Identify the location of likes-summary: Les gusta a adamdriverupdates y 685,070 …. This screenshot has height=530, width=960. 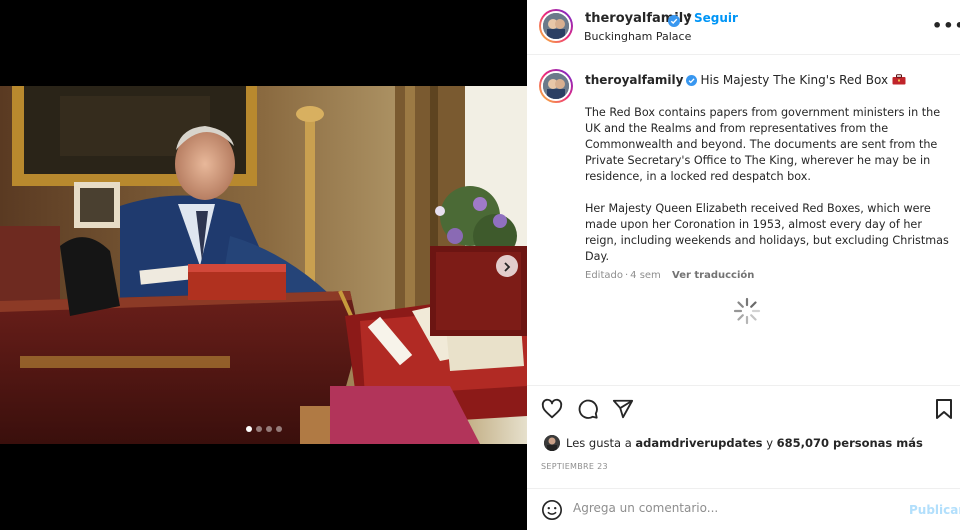
(744, 443).